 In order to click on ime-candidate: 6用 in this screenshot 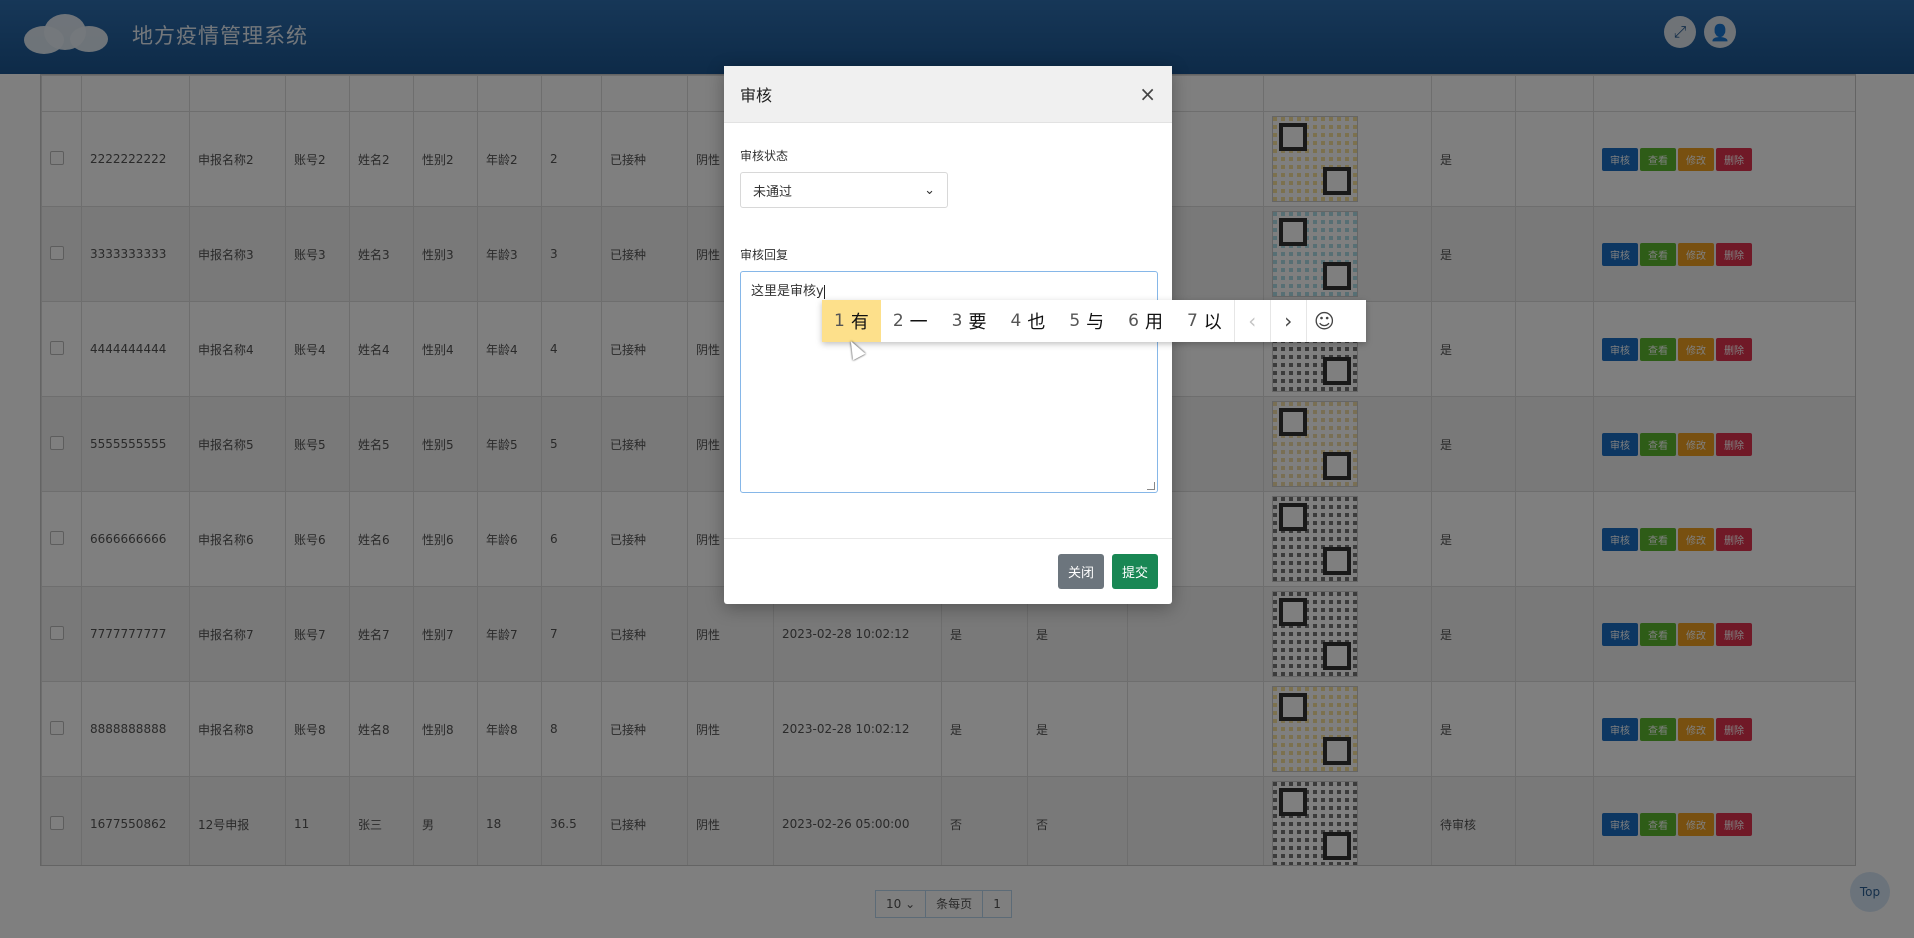, I will do `click(1145, 321)`.